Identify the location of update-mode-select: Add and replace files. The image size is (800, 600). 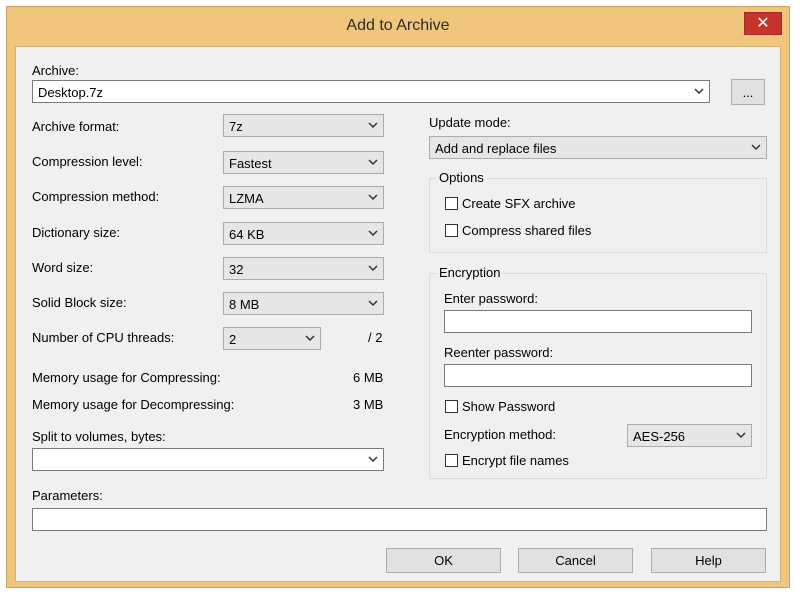
(598, 147).